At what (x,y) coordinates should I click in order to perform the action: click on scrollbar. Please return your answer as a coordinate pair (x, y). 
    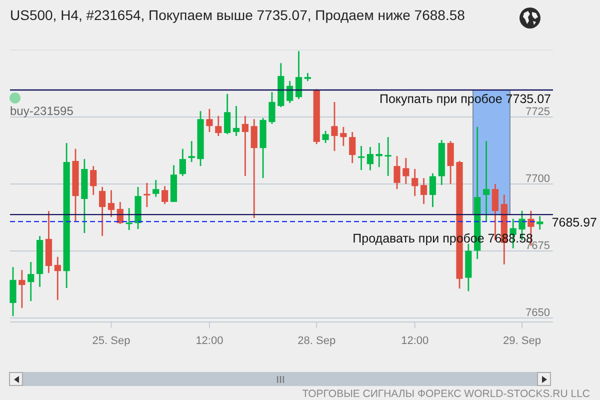
    Looking at the image, I should click on (280, 379).